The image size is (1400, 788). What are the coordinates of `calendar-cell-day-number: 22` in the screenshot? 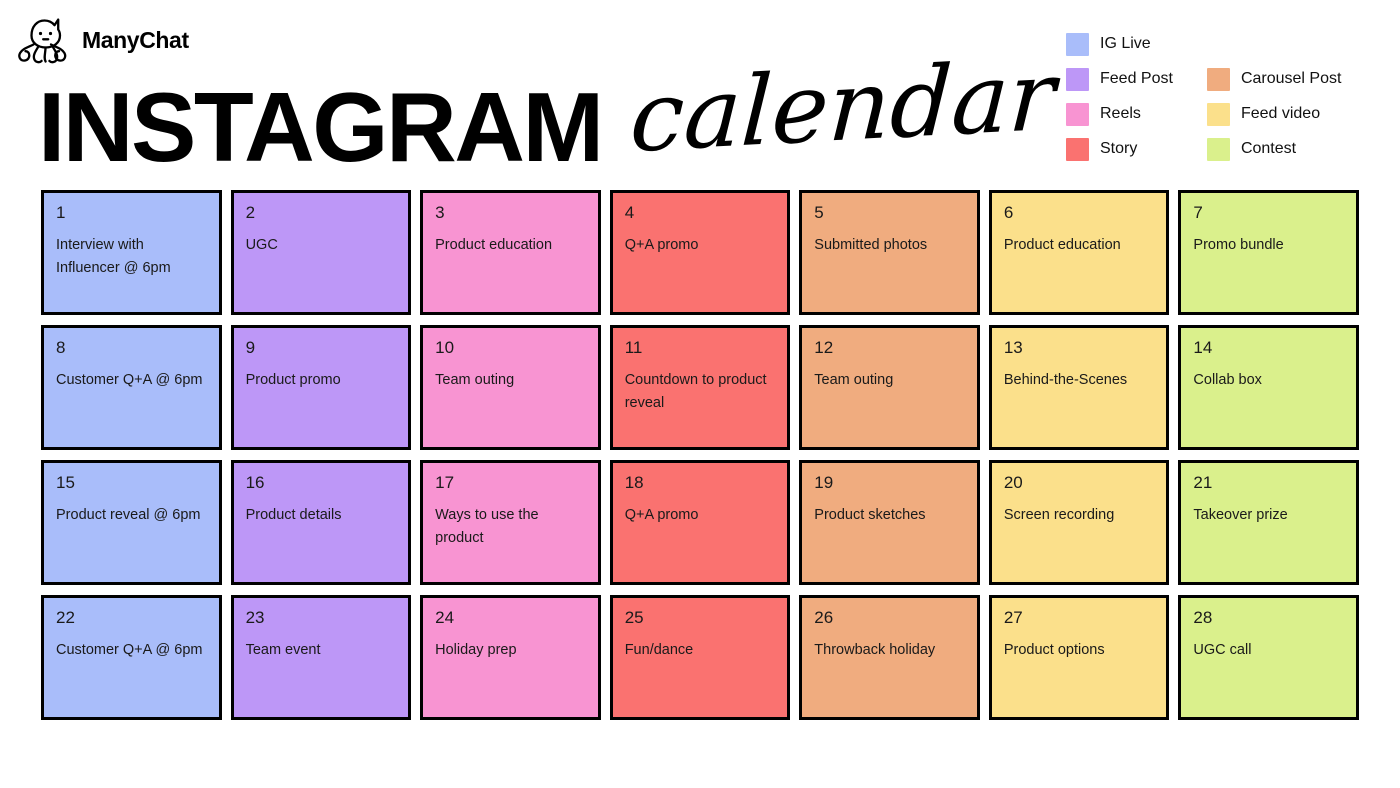 It's located at (65, 617).